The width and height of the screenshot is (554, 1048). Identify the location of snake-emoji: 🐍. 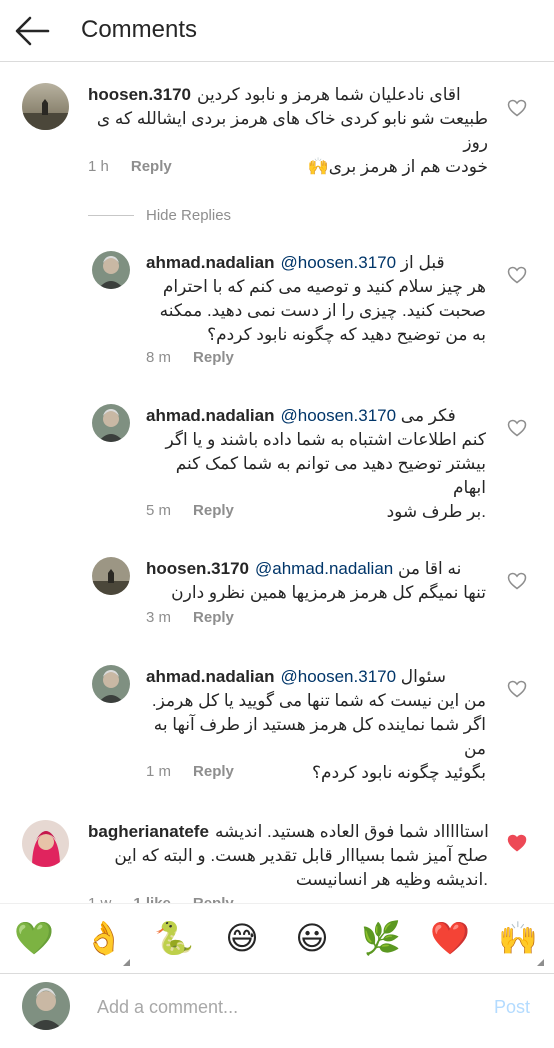
(174, 938).